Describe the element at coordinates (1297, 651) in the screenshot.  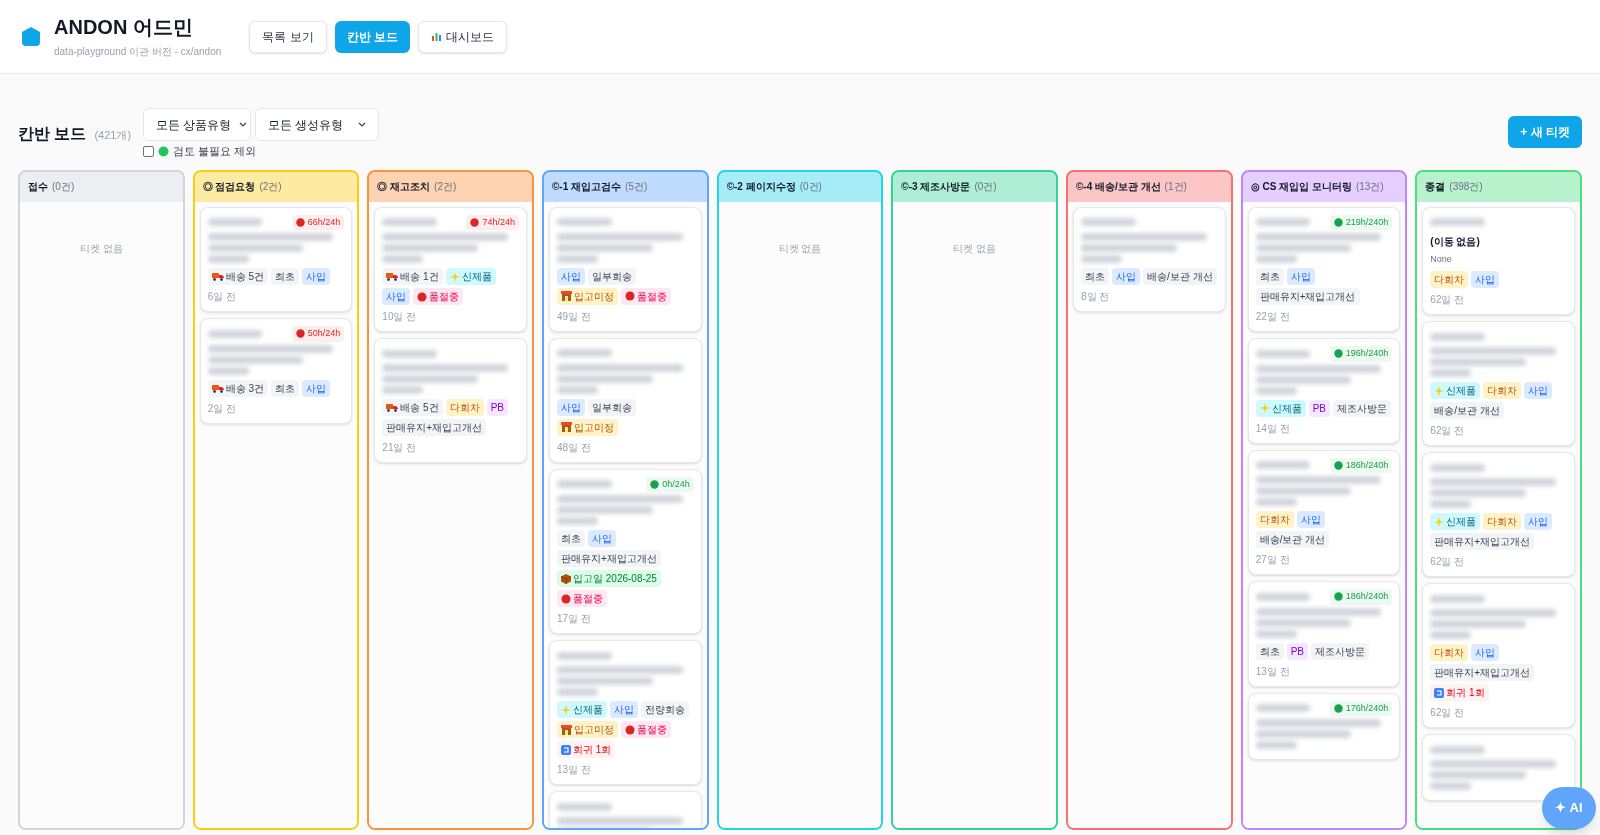
I see `tag: PB` at that location.